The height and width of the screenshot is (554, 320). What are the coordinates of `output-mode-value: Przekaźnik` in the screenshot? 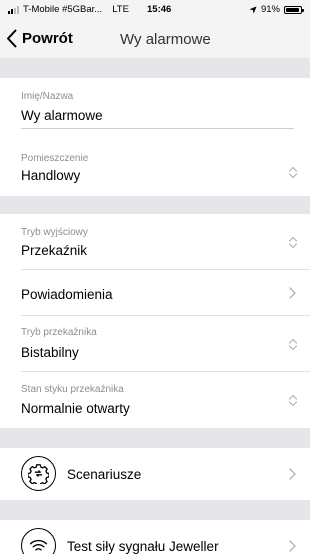 It's located at (54, 250).